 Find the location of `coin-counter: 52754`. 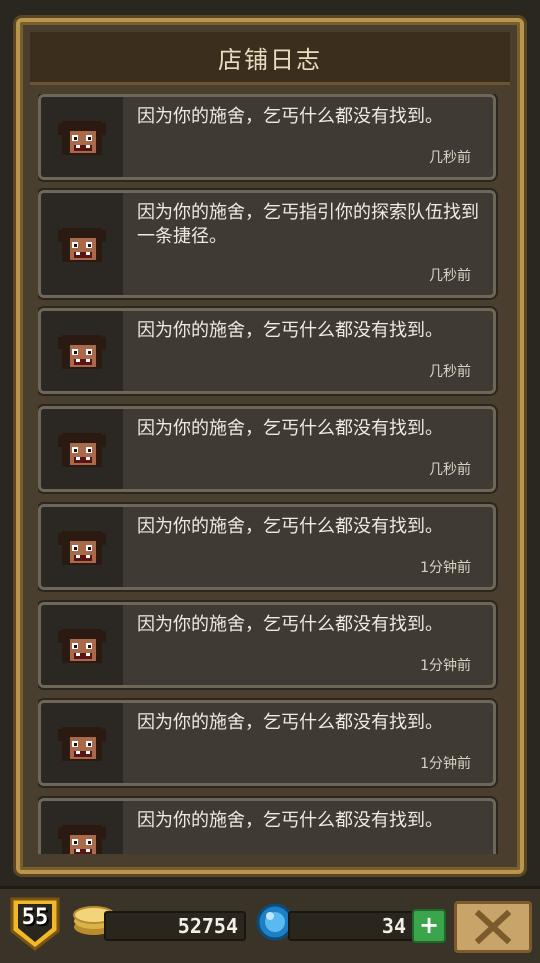

coin-counter: 52754 is located at coordinates (175, 926).